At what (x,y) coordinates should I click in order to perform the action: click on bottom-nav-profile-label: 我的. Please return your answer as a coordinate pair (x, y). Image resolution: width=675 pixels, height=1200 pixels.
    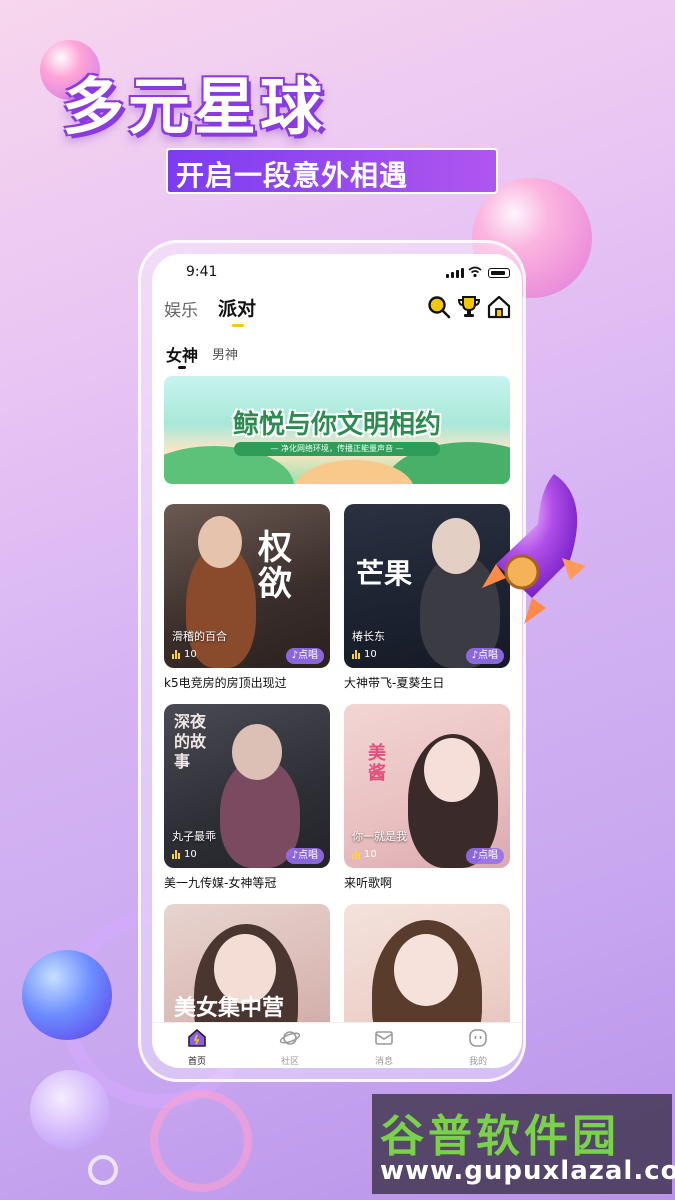
    Looking at the image, I should click on (477, 1062).